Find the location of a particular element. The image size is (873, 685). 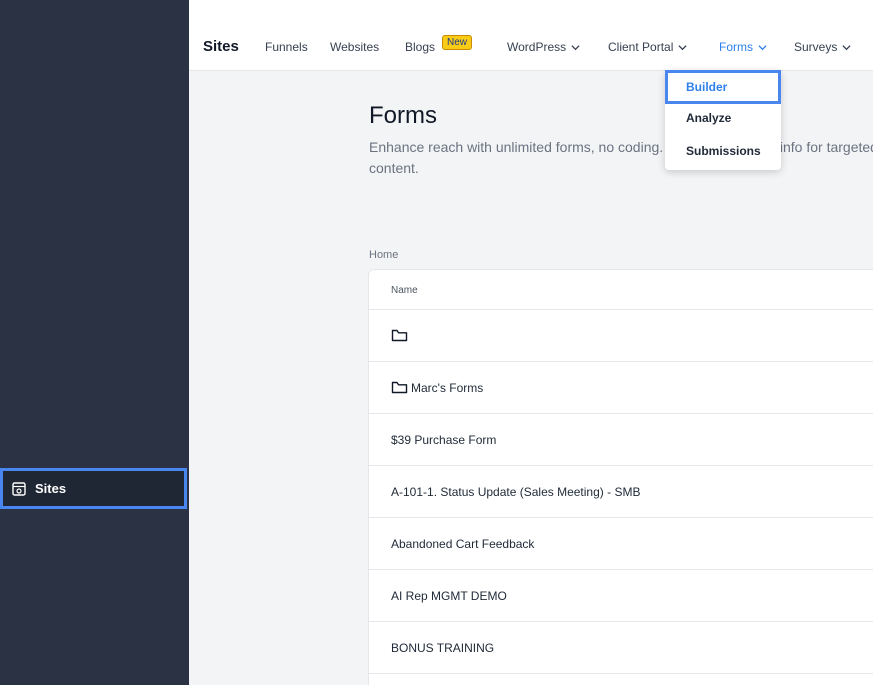

nav-label: Client Portal is located at coordinates (641, 47).